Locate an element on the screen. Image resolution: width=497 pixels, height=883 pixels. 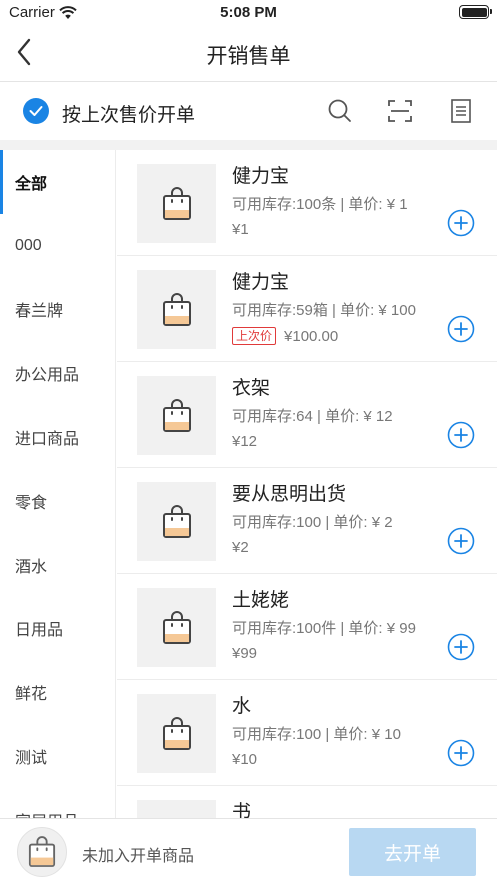
product-stock-price: 可用库存:100件 | 单价: ¥ 99 is located at coordinates (324, 628).